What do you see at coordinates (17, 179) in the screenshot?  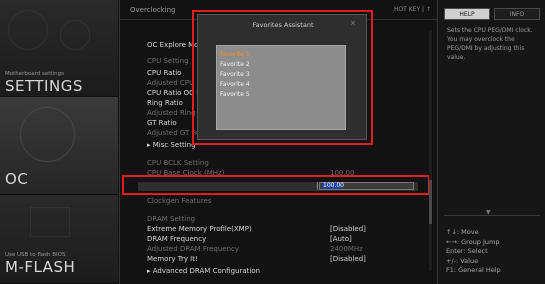 I see `oc-label: OC` at bounding box center [17, 179].